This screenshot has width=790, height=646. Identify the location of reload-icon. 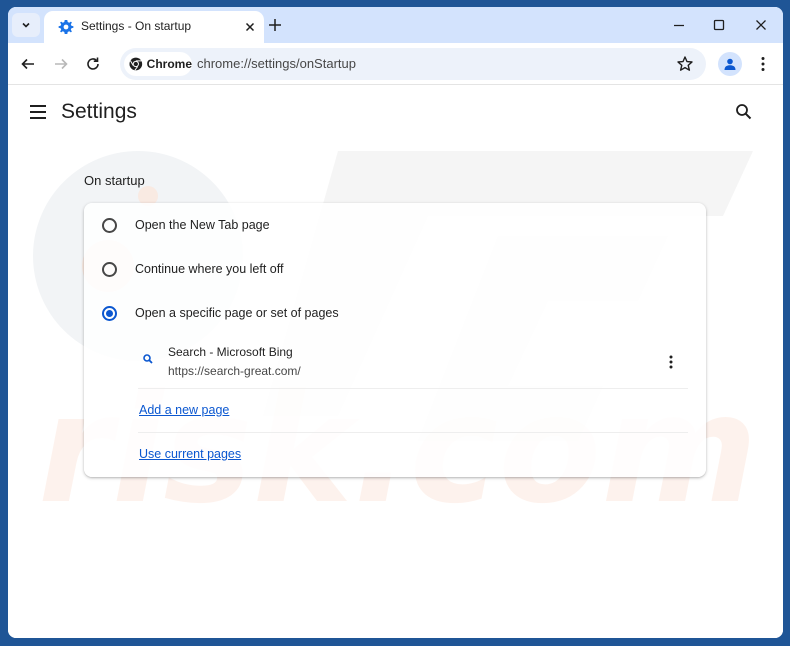
(93, 64).